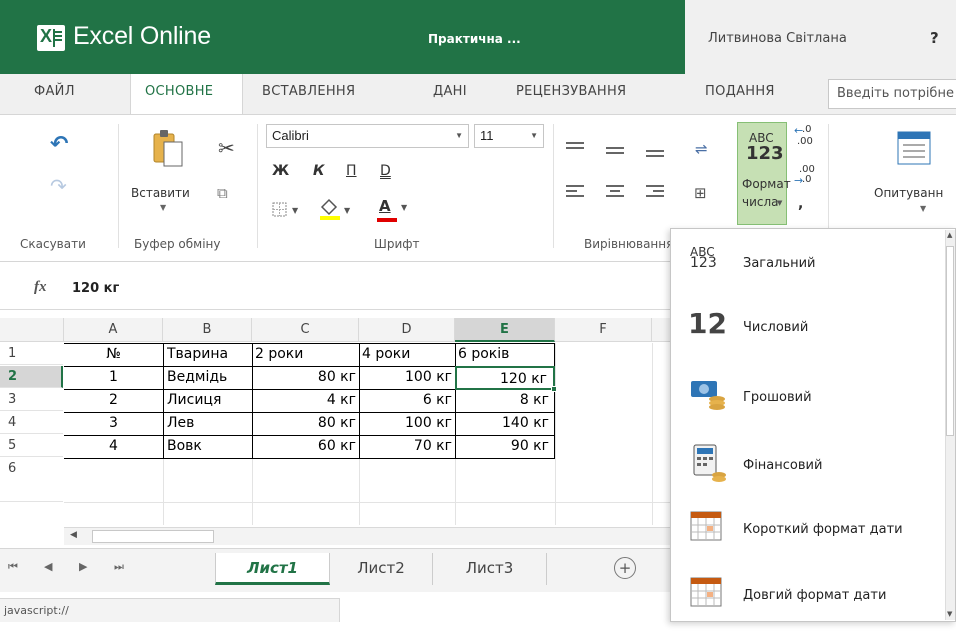 The height and width of the screenshot is (631, 956). I want to click on cell-D5: 70 кг, so click(405, 447).